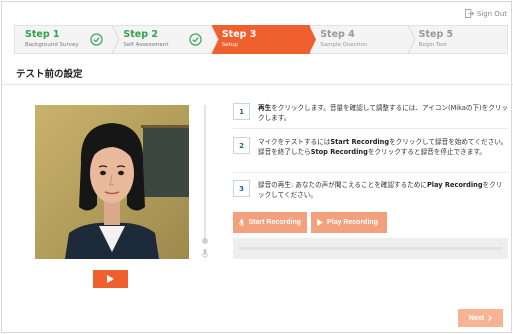 This screenshot has height=334, width=513. Describe the element at coordinates (476, 318) in the screenshot. I see `next-label: Next` at that location.